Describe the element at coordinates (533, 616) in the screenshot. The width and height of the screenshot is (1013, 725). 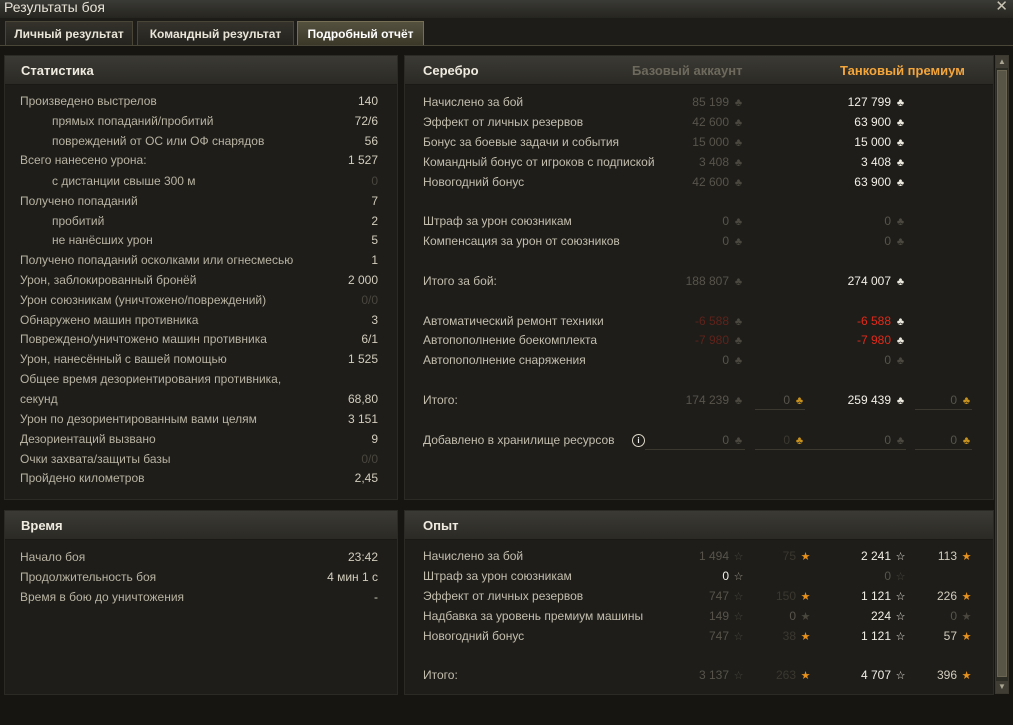
I see `experience-row-label: Надбавка за уровень премиум машины` at that location.